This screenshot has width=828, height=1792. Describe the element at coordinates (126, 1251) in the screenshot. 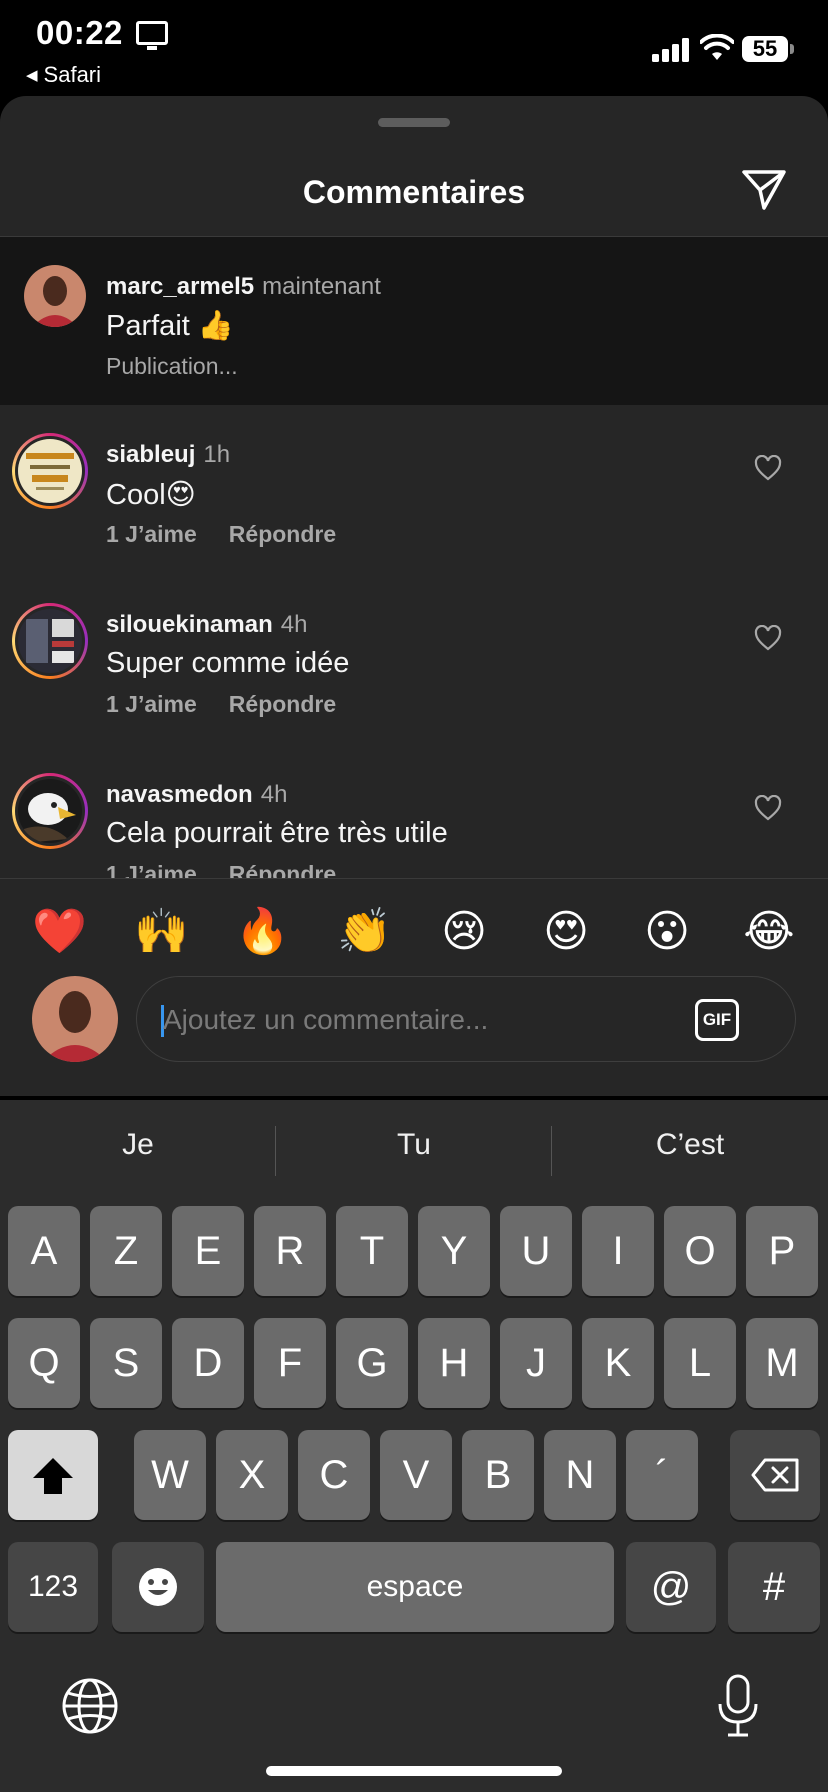

I see `key: Z` at that location.